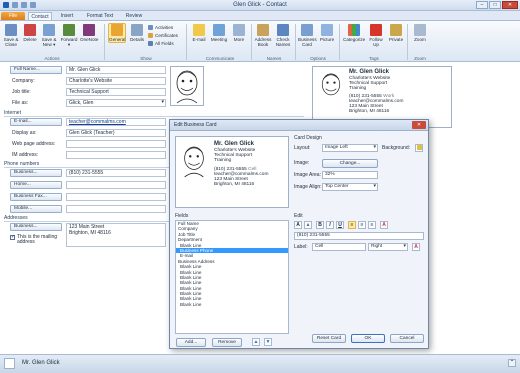 Image resolution: width=520 pixels, height=373 pixels. What do you see at coordinates (256, 342) in the screenshot?
I see `move-up-button: ▲` at bounding box center [256, 342].